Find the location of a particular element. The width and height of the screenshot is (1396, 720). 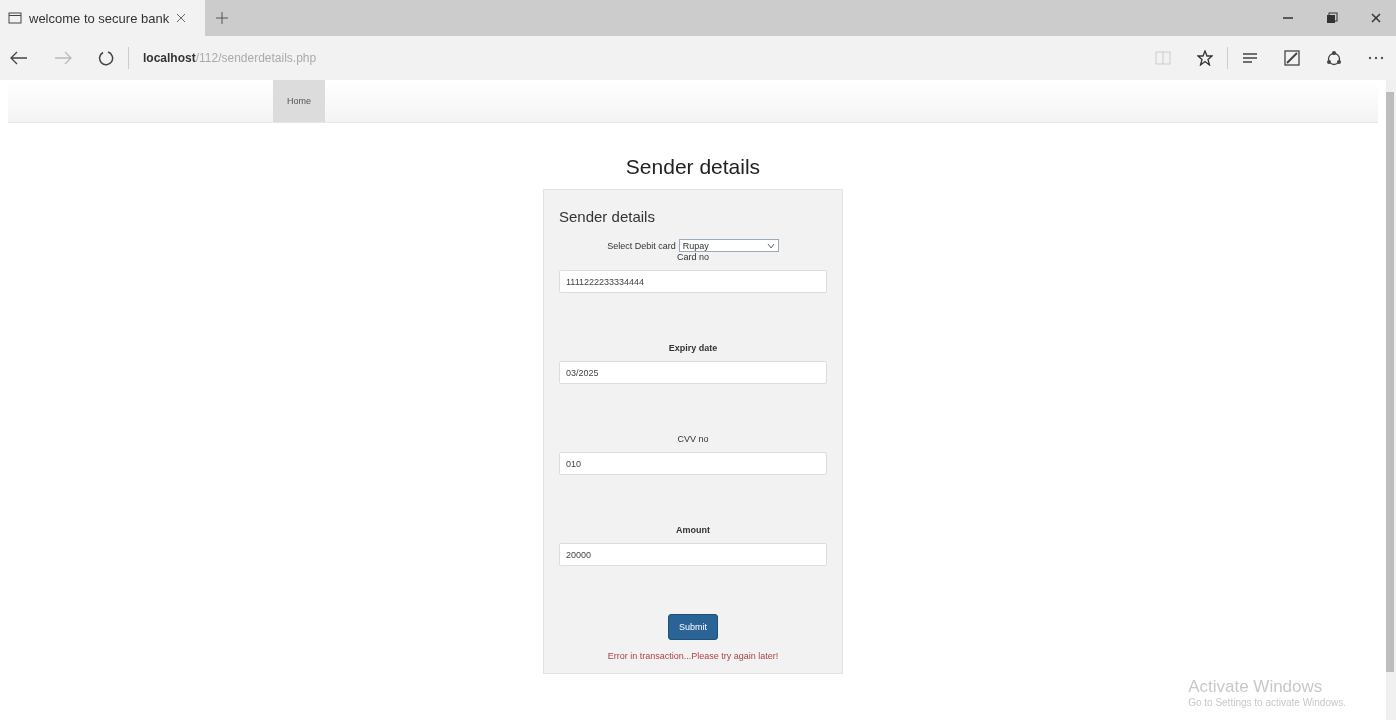

card-type-select: Rupay is located at coordinates (728, 245).